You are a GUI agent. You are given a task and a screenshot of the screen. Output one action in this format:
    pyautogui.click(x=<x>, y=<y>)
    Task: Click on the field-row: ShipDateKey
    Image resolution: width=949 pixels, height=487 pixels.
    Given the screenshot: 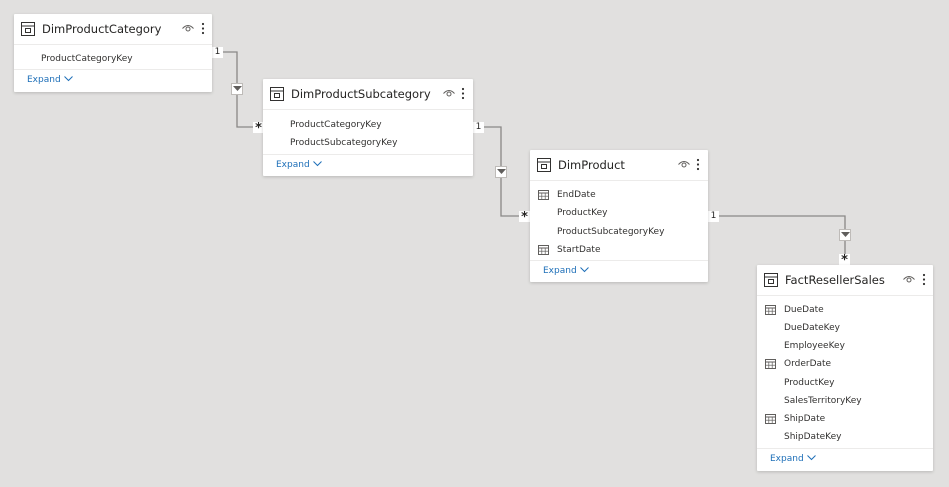 What is the action you would take?
    pyautogui.click(x=845, y=438)
    